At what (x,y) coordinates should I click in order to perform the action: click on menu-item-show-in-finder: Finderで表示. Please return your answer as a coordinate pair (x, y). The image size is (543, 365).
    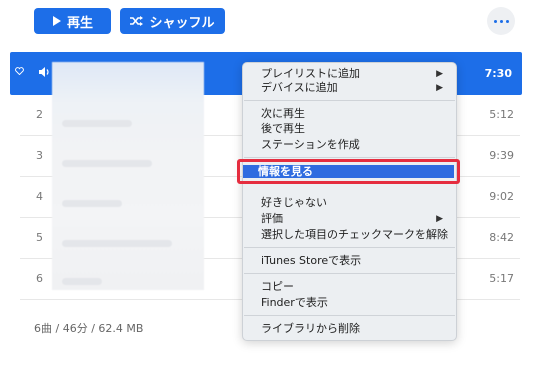
    Looking at the image, I should click on (353, 303).